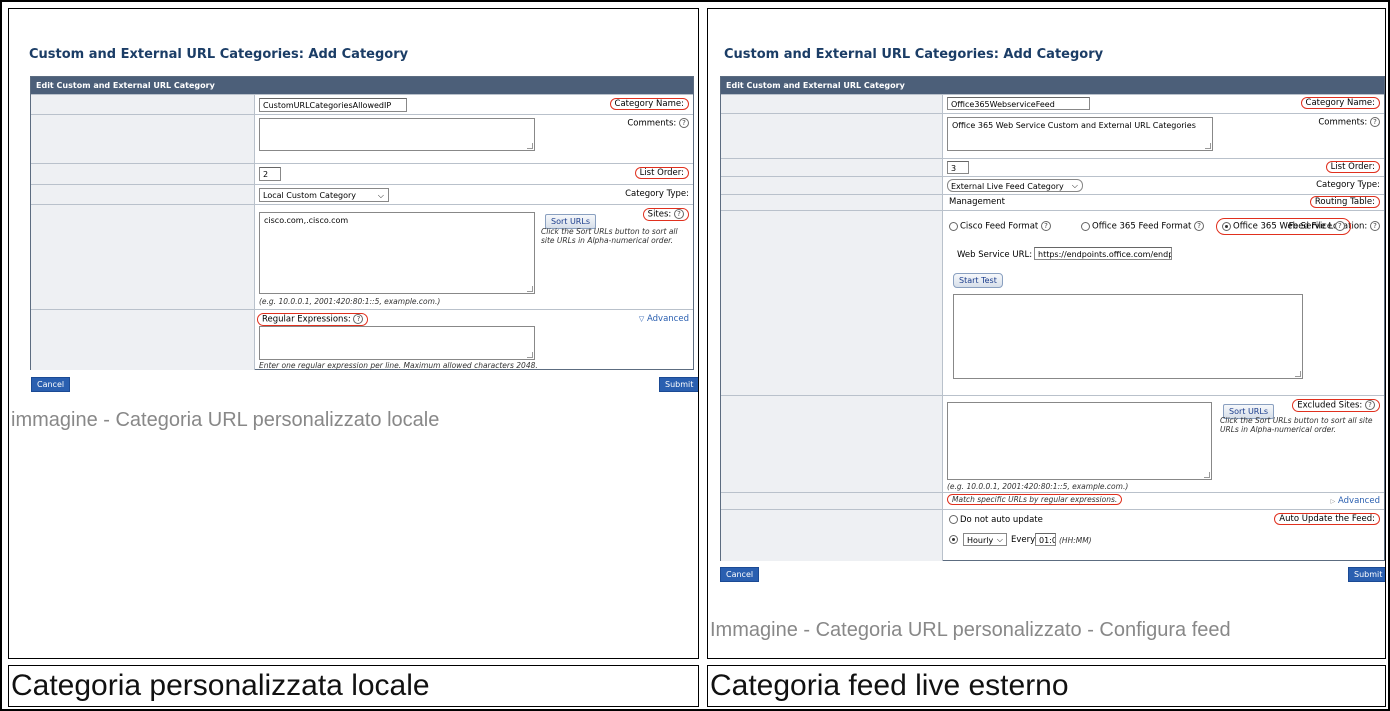 This screenshot has height=711, width=1390. I want to click on start-test-button: Start Test, so click(978, 280).